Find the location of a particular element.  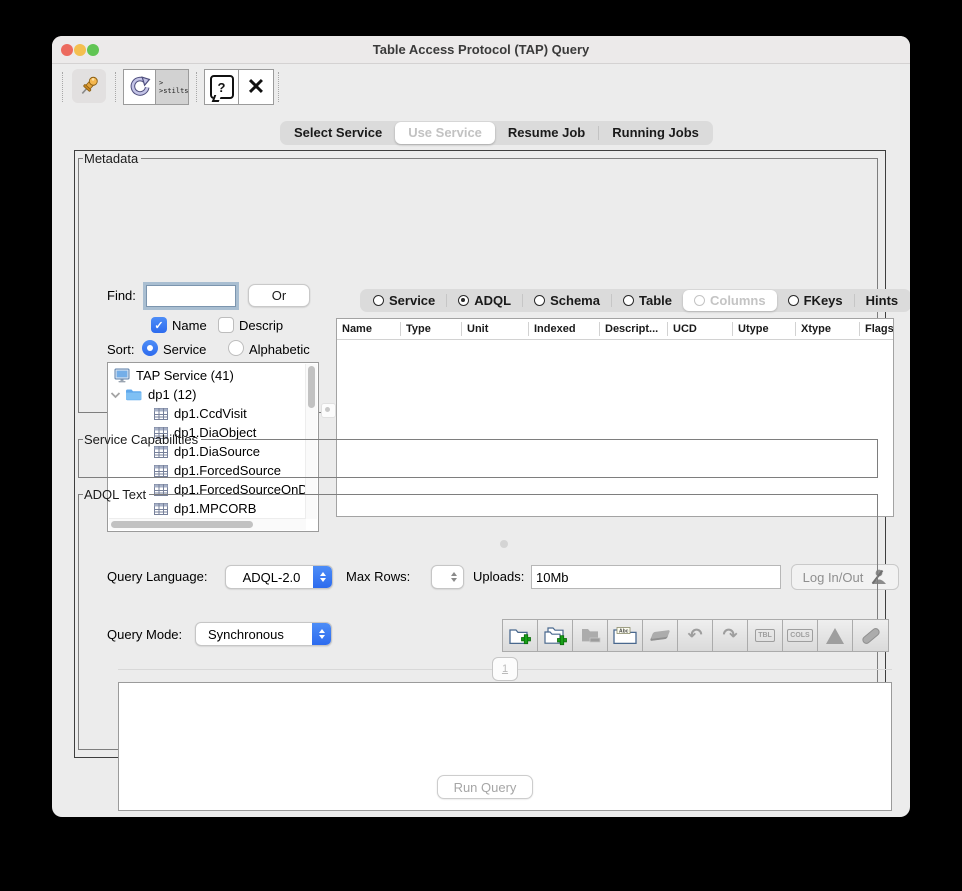

tree-schema-label: dp1 (12) is located at coordinates (172, 394).